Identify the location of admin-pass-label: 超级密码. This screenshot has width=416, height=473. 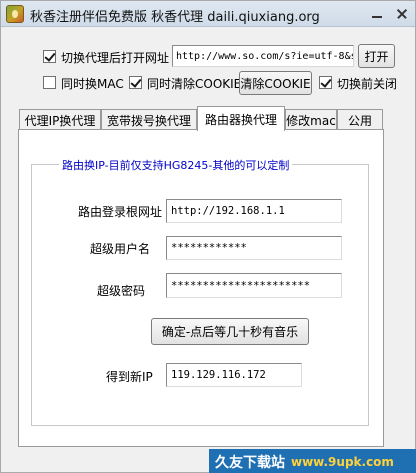
(121, 291).